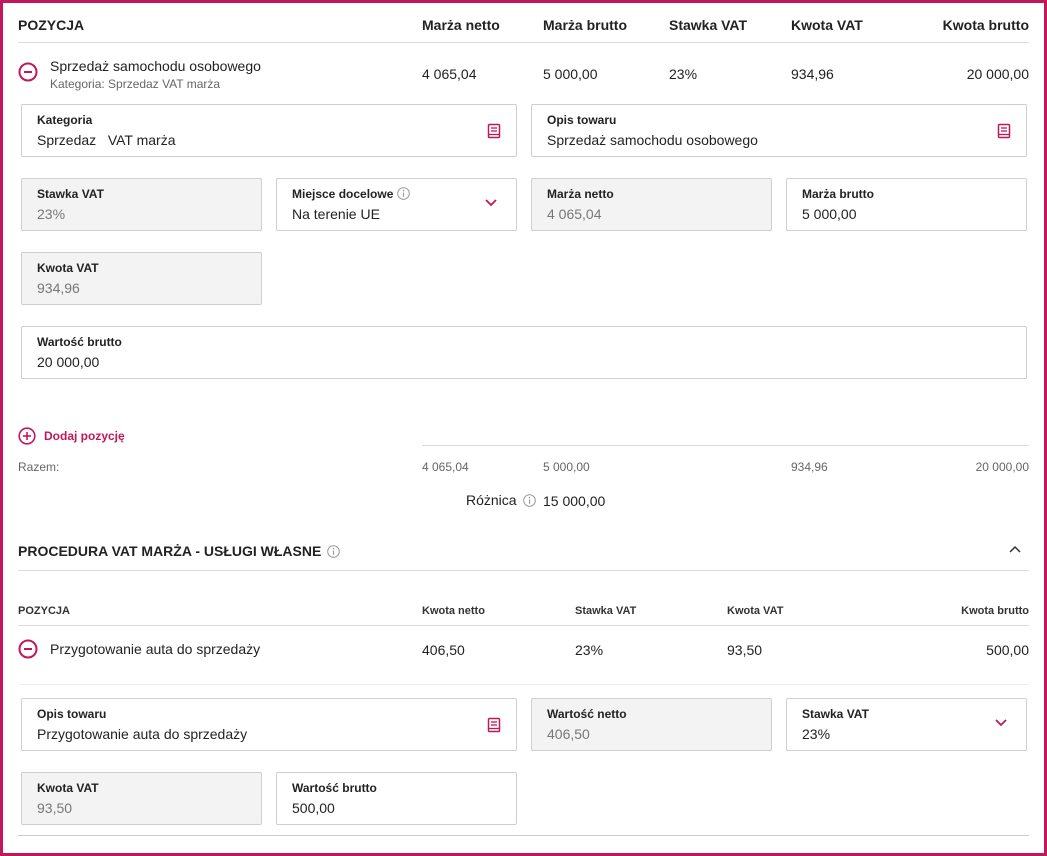 The width and height of the screenshot is (1047, 856). What do you see at coordinates (652, 140) in the screenshot?
I see `field-value: Sprzedaż samochodu osobowego` at bounding box center [652, 140].